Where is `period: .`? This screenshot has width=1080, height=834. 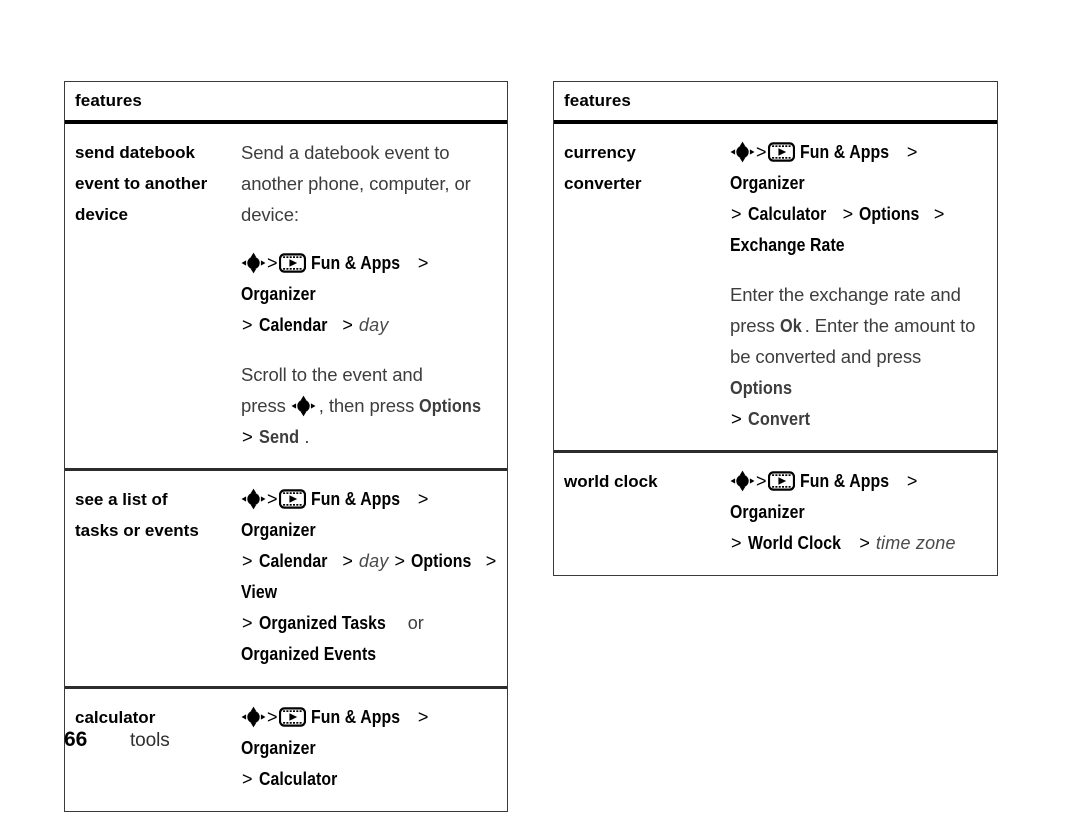
period: . is located at coordinates (307, 436).